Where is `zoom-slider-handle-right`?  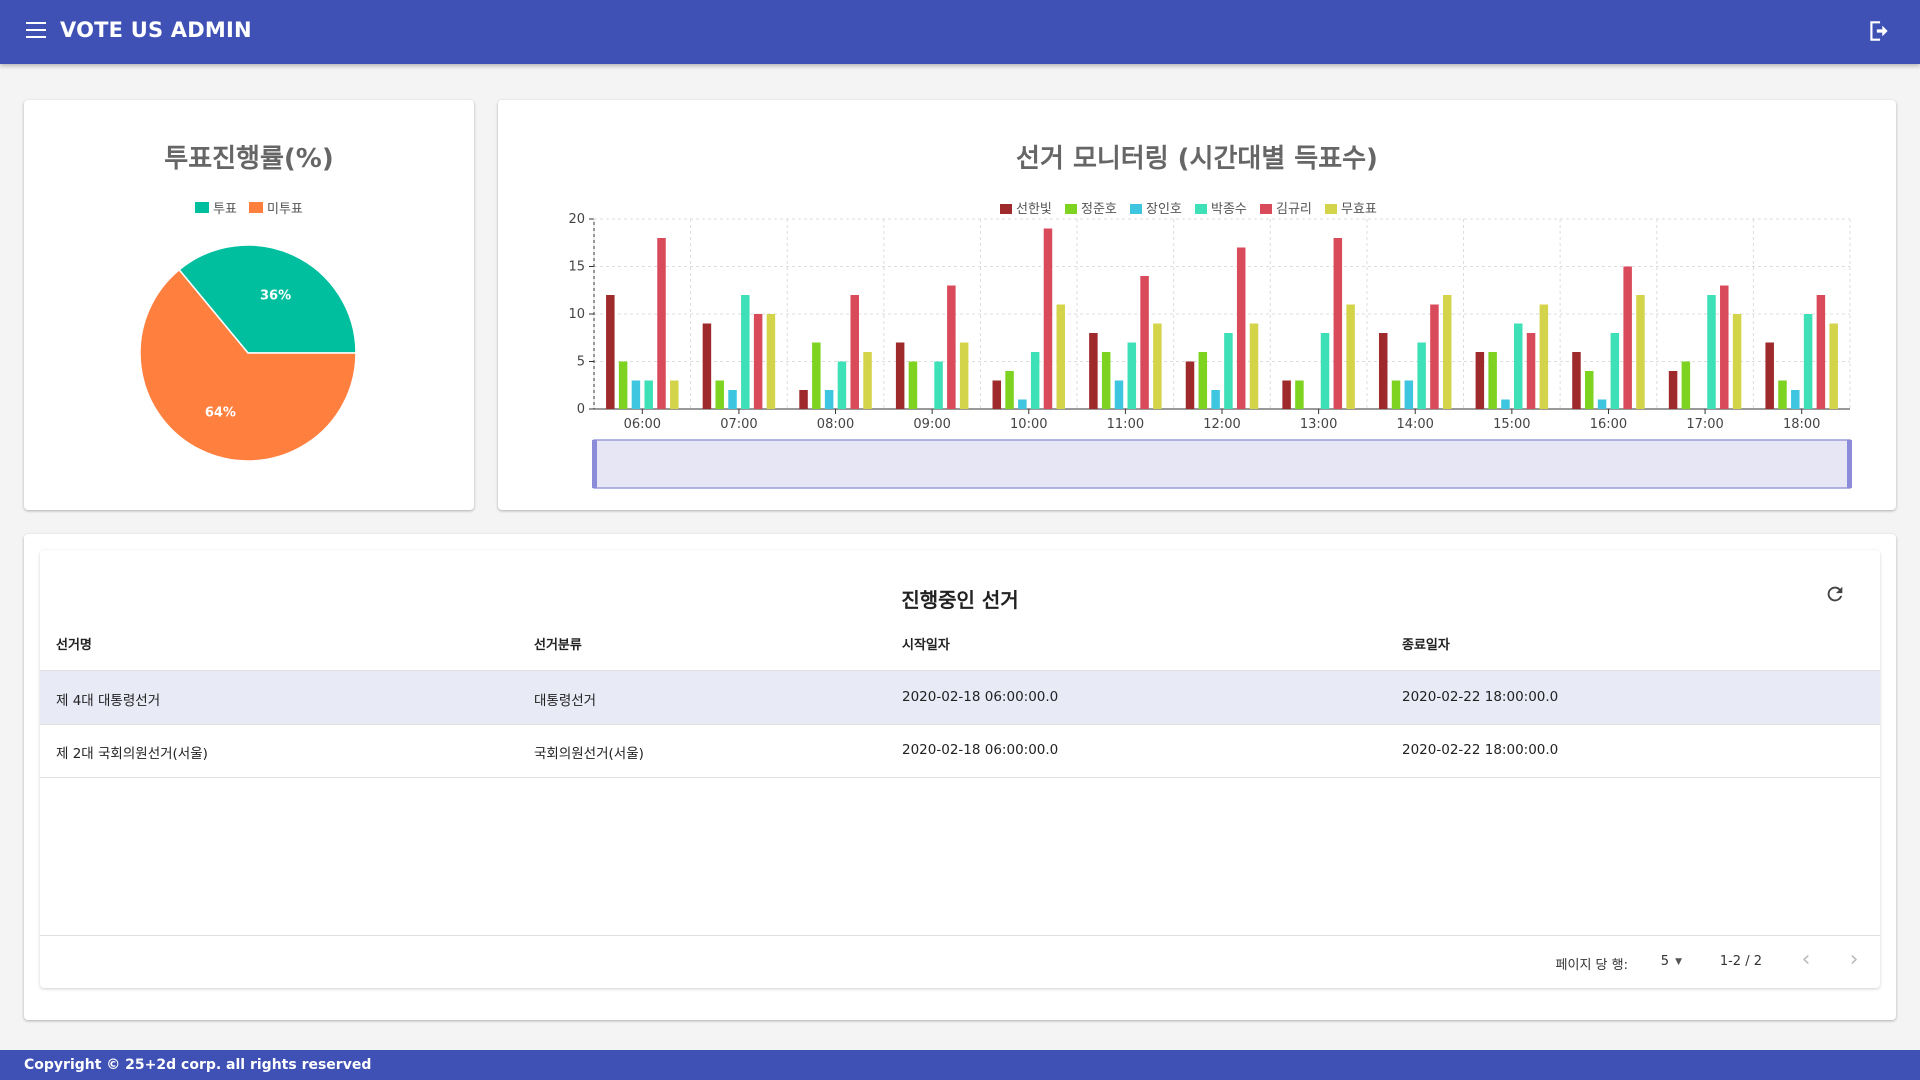 zoom-slider-handle-right is located at coordinates (1849, 464).